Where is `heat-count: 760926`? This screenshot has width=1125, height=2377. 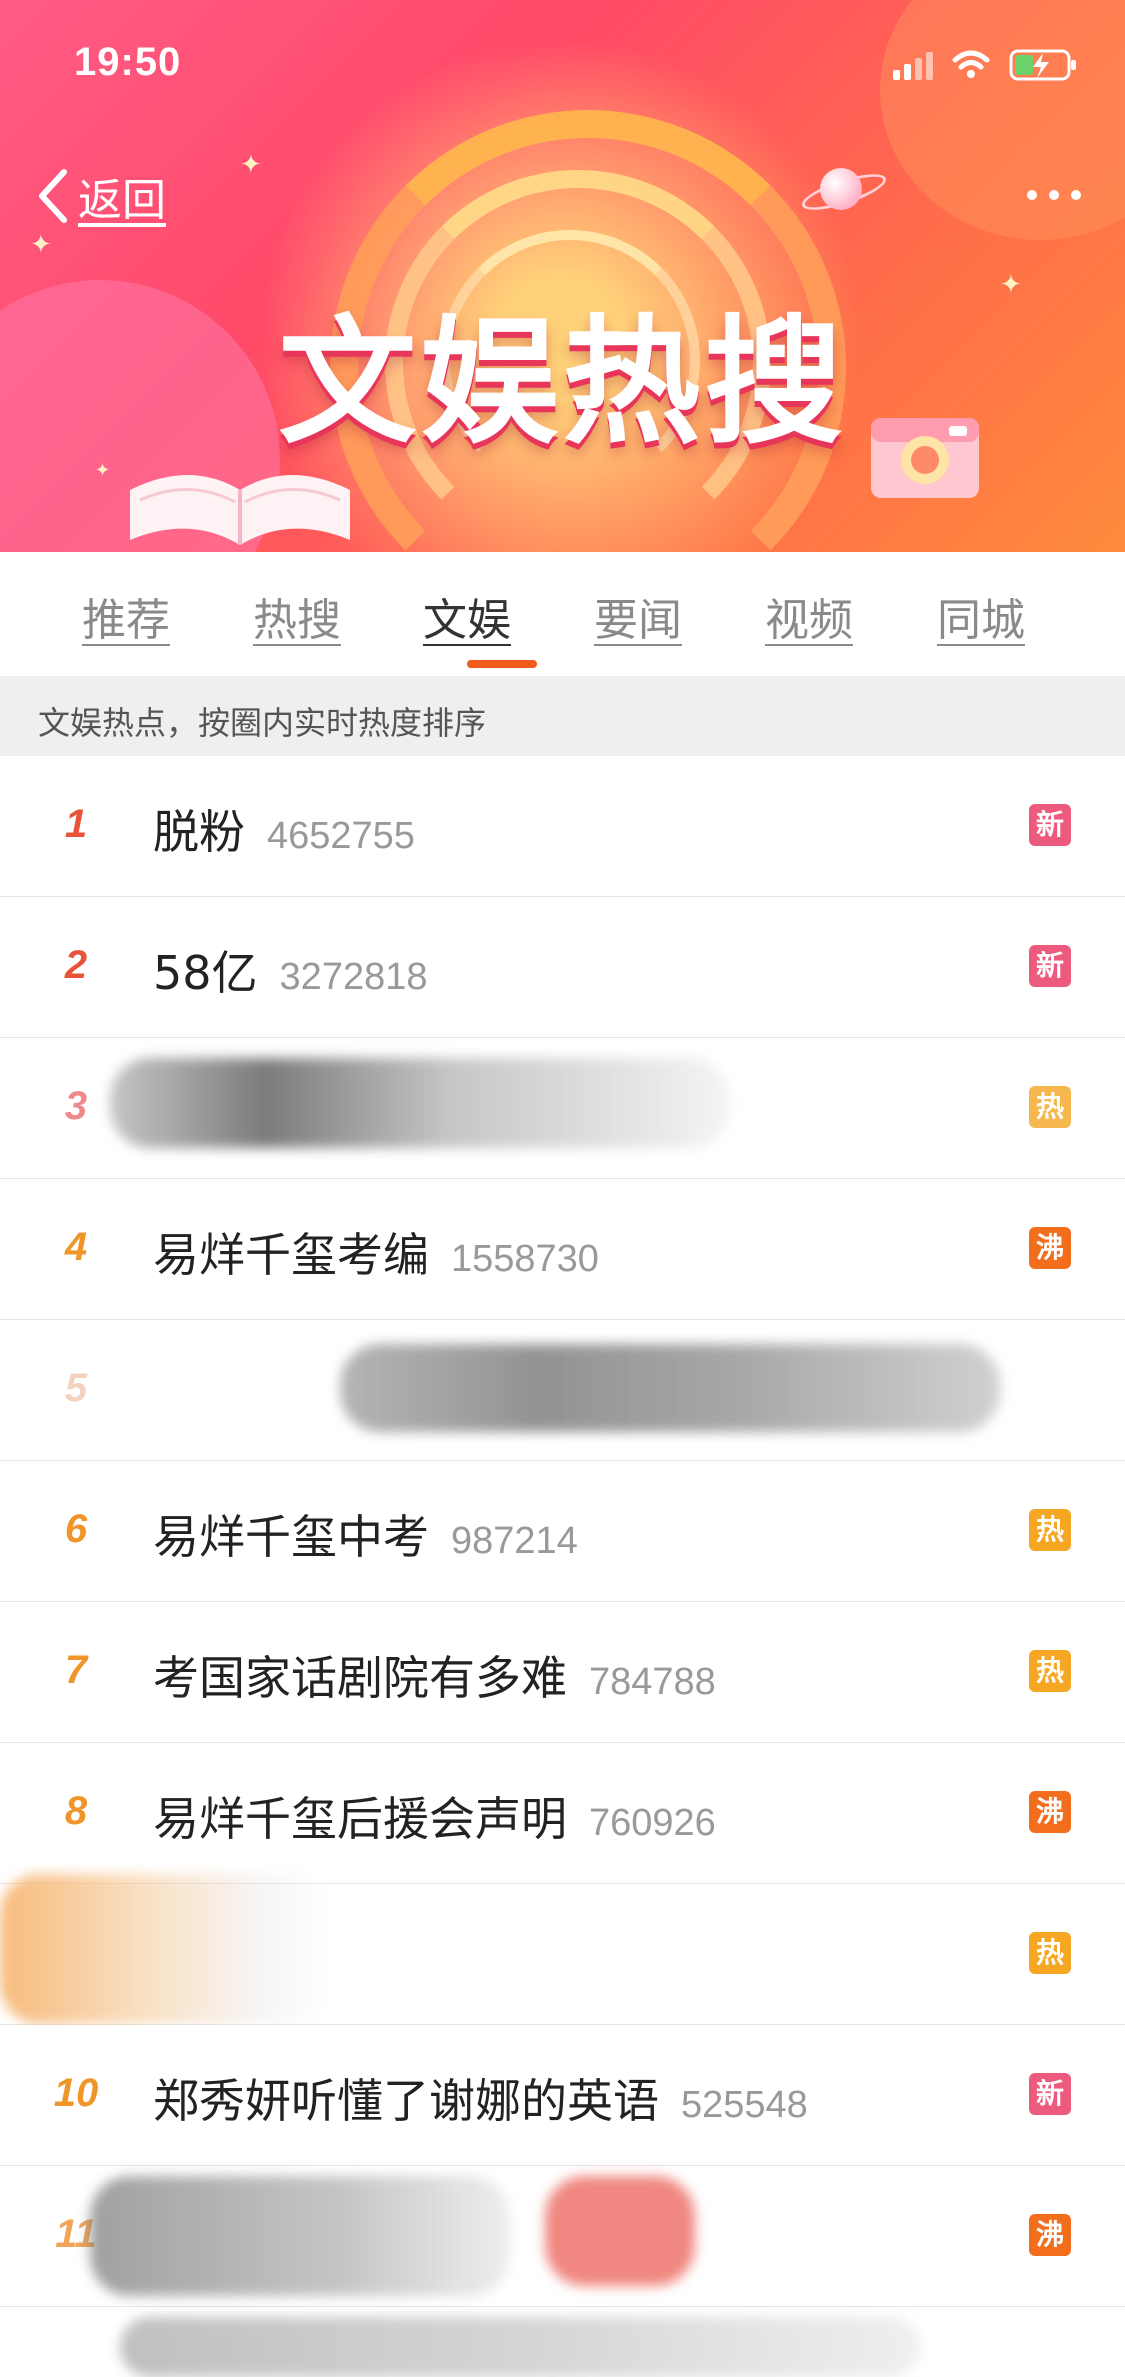
heat-count: 760926 is located at coordinates (652, 1823).